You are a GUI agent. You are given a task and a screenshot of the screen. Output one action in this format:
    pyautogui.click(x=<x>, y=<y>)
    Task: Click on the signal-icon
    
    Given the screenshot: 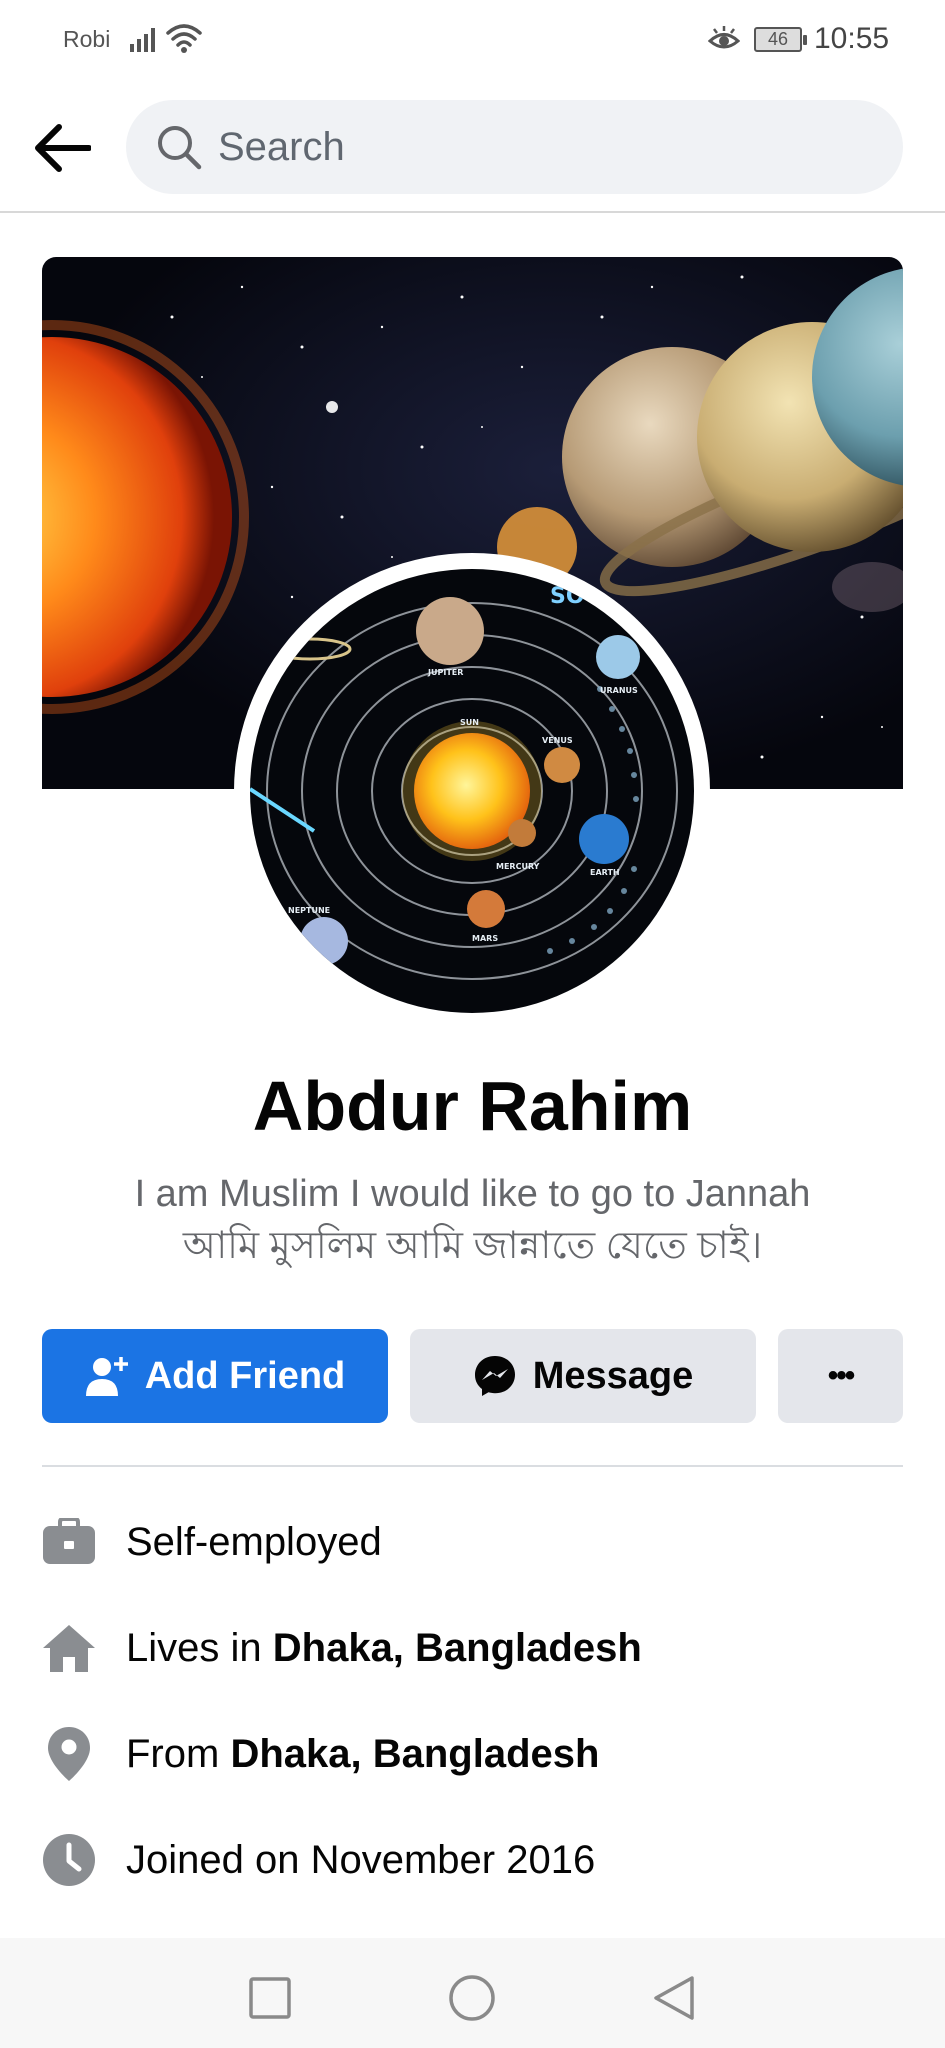 What is the action you would take?
    pyautogui.click(x=145, y=41)
    